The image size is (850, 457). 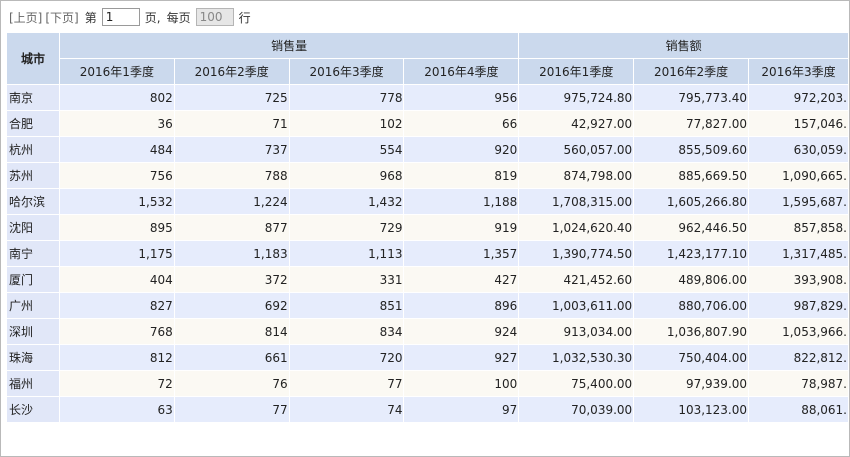 What do you see at coordinates (691, 175) in the screenshot?
I see `sales-amount-cell: 885,669.50` at bounding box center [691, 175].